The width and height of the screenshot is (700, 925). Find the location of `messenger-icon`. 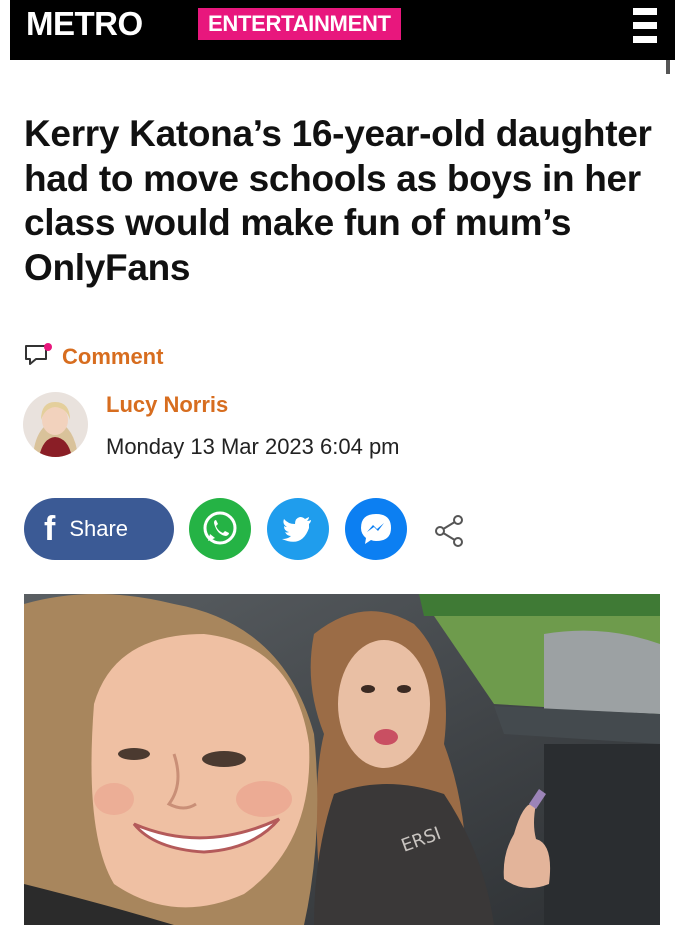

messenger-icon is located at coordinates (376, 529).